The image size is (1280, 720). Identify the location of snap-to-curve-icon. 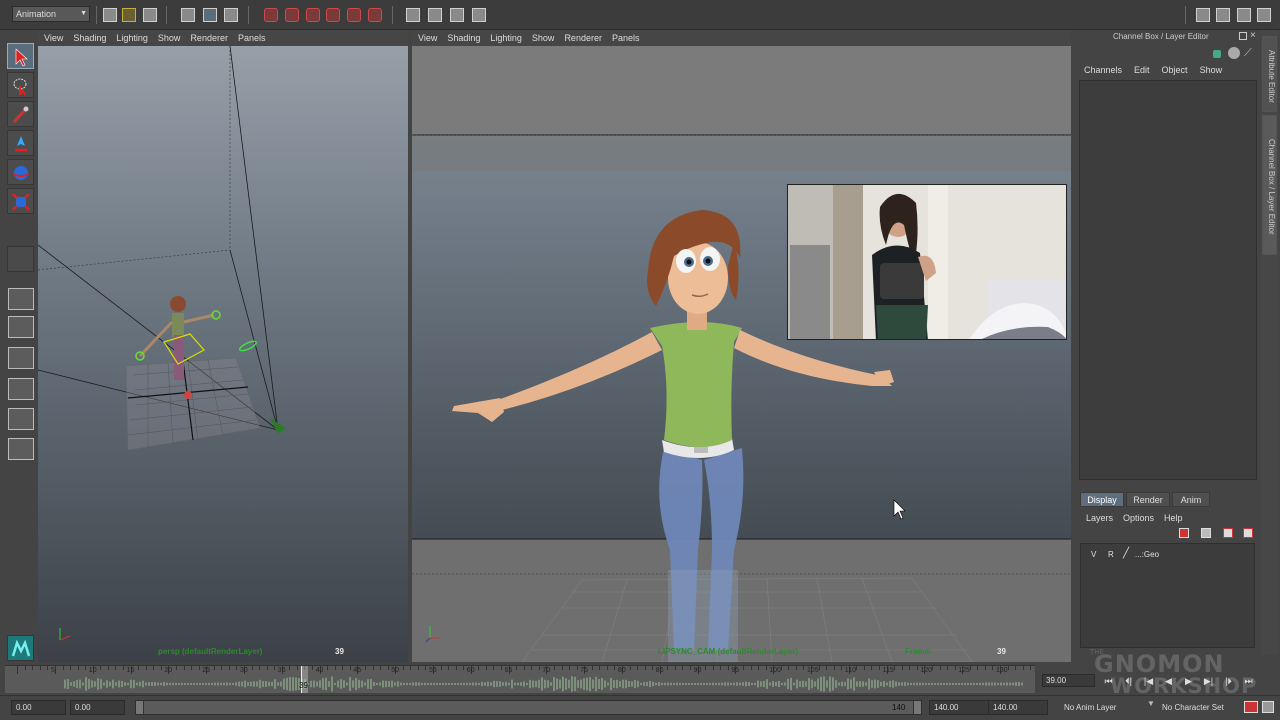
(435, 15).